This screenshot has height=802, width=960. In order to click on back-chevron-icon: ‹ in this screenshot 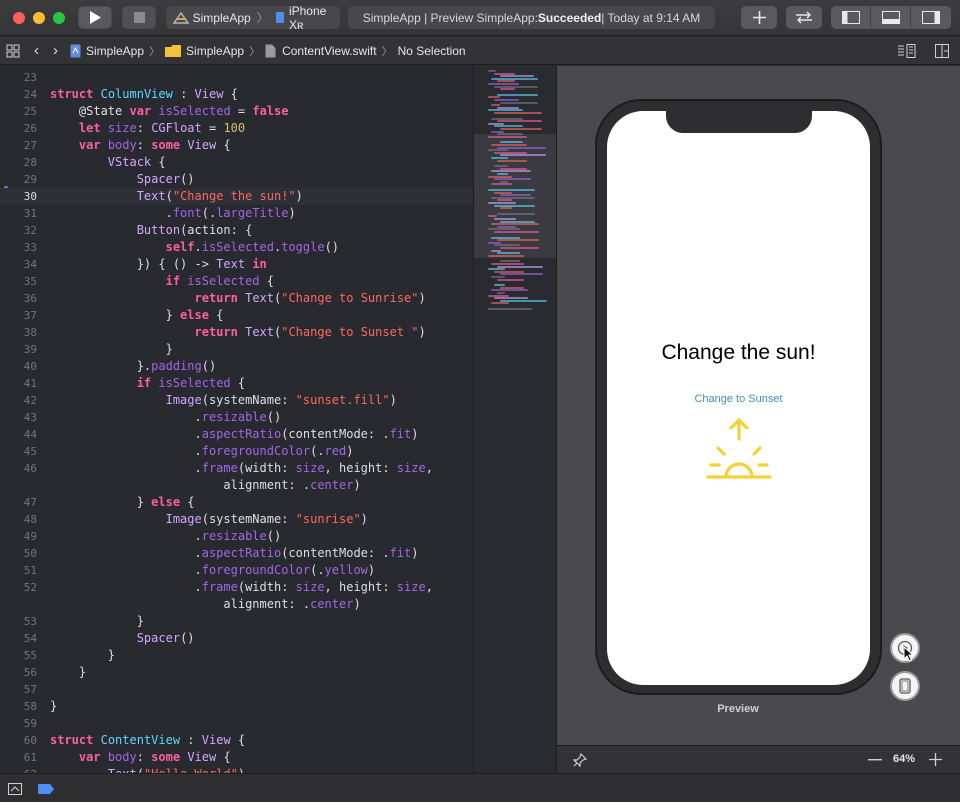, I will do `click(36, 50)`.